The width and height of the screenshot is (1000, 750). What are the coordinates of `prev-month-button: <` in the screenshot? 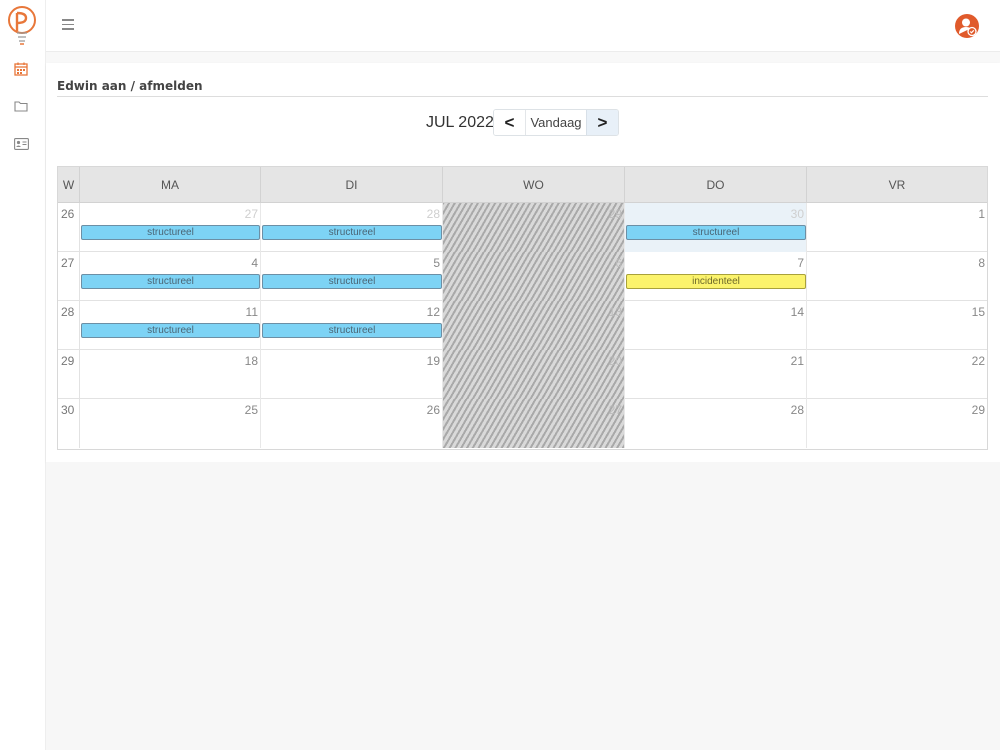 It's located at (510, 122).